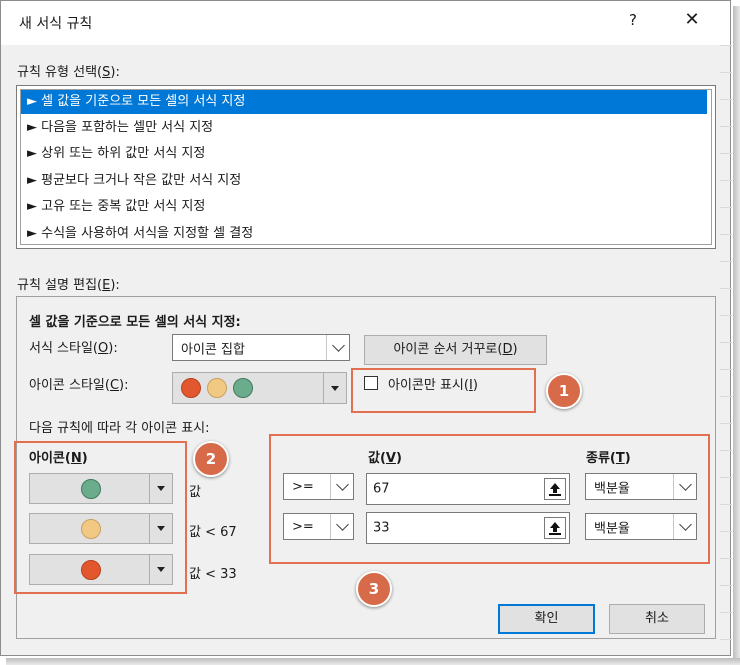 Image resolution: width=740 pixels, height=665 pixels. I want to click on format-style-dropdown: 아이콘 집합, so click(261, 347).